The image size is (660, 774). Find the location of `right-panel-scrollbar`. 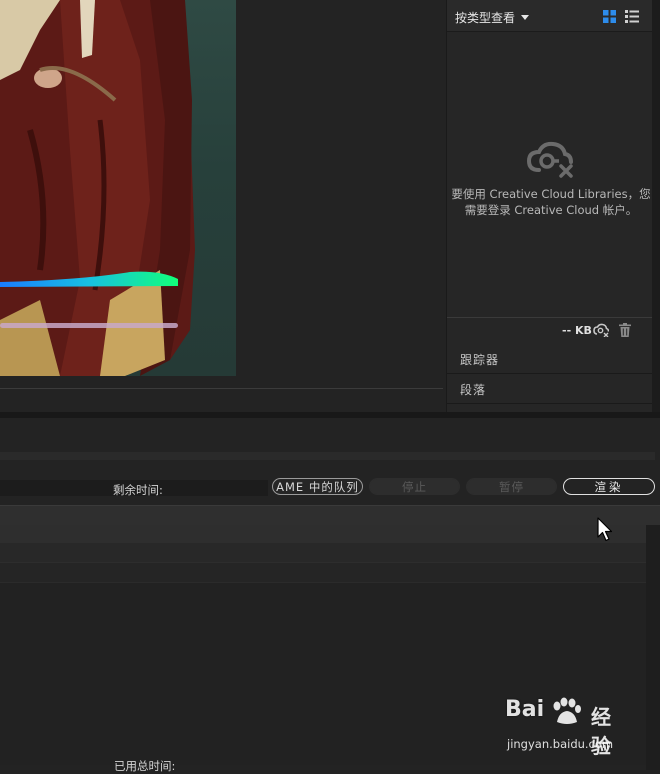

right-panel-scrollbar is located at coordinates (656, 206).